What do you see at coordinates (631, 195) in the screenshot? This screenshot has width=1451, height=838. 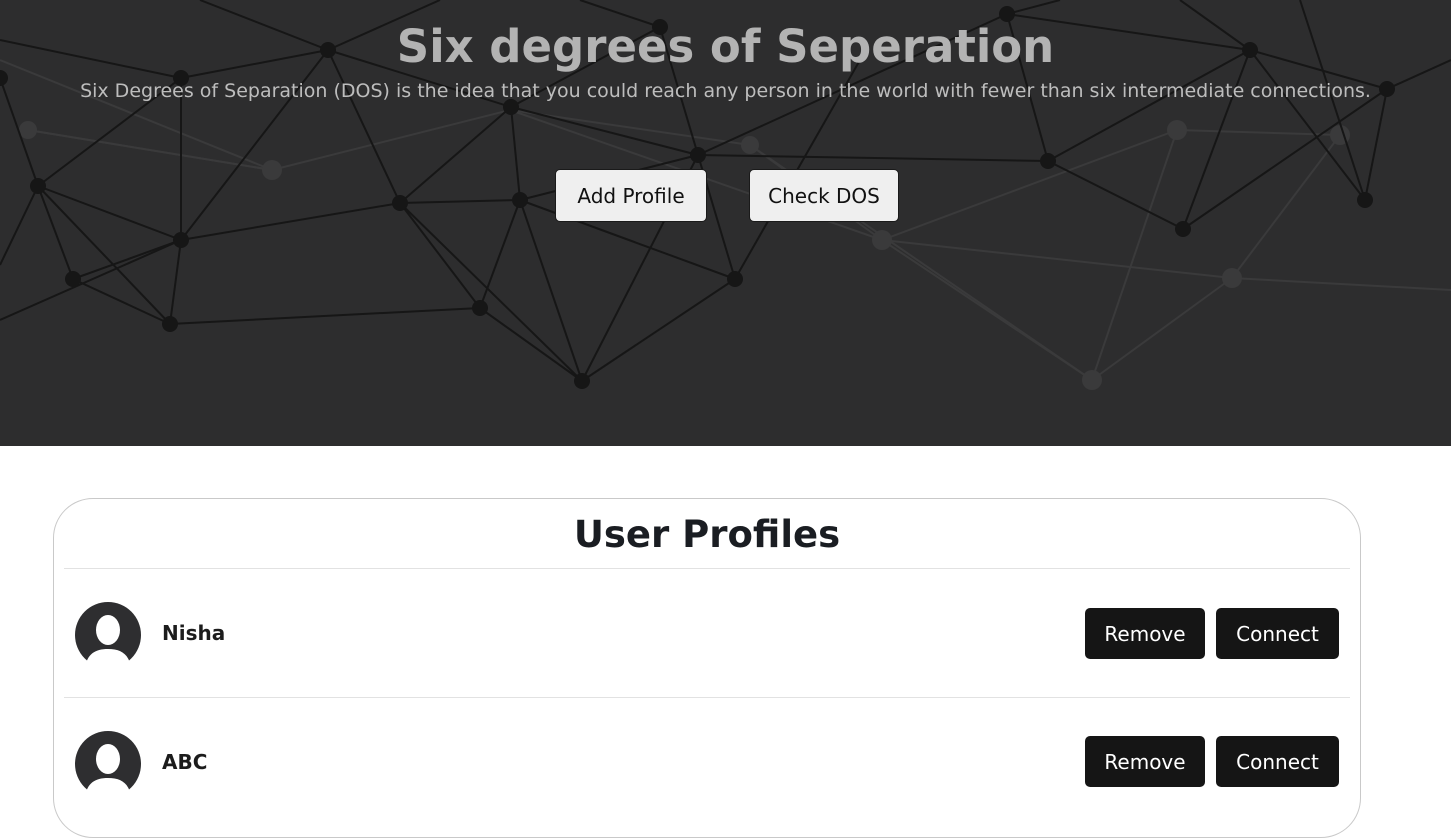 I see `add-profile-button: Add Profile` at bounding box center [631, 195].